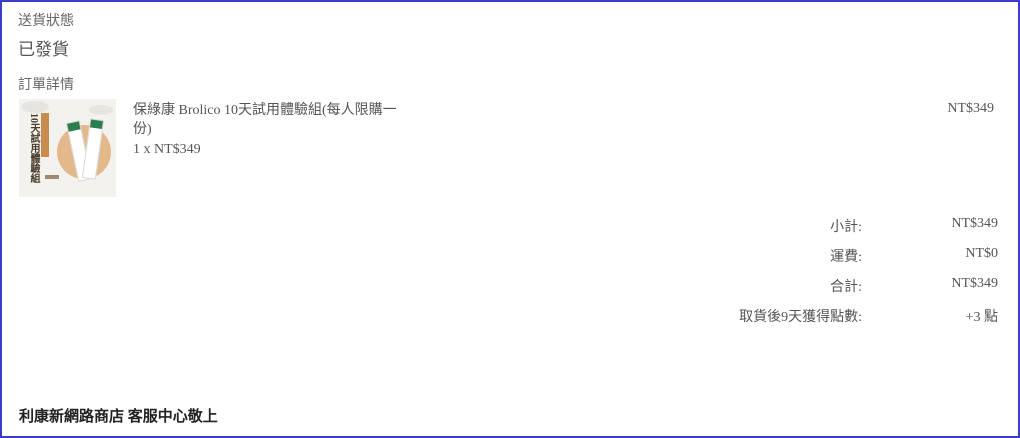 The image size is (1020, 438). Describe the element at coordinates (33, 148) in the screenshot. I see `product-image-title: 10天試用體驗組` at that location.